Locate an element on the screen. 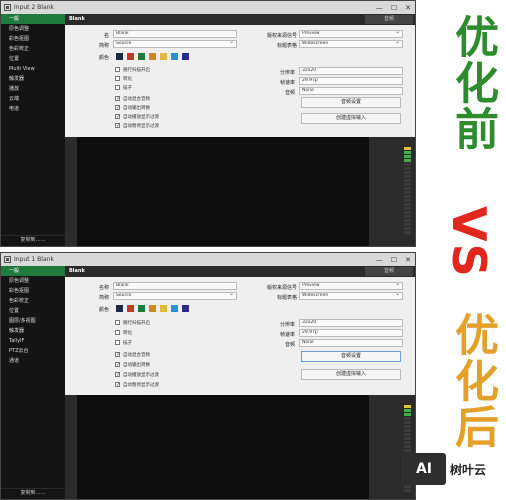 Image resolution: width=506 pixels, height=500 pixels. checkbox-auto-pause-label: 自动暂停显示过渡 is located at coordinates (141, 385).